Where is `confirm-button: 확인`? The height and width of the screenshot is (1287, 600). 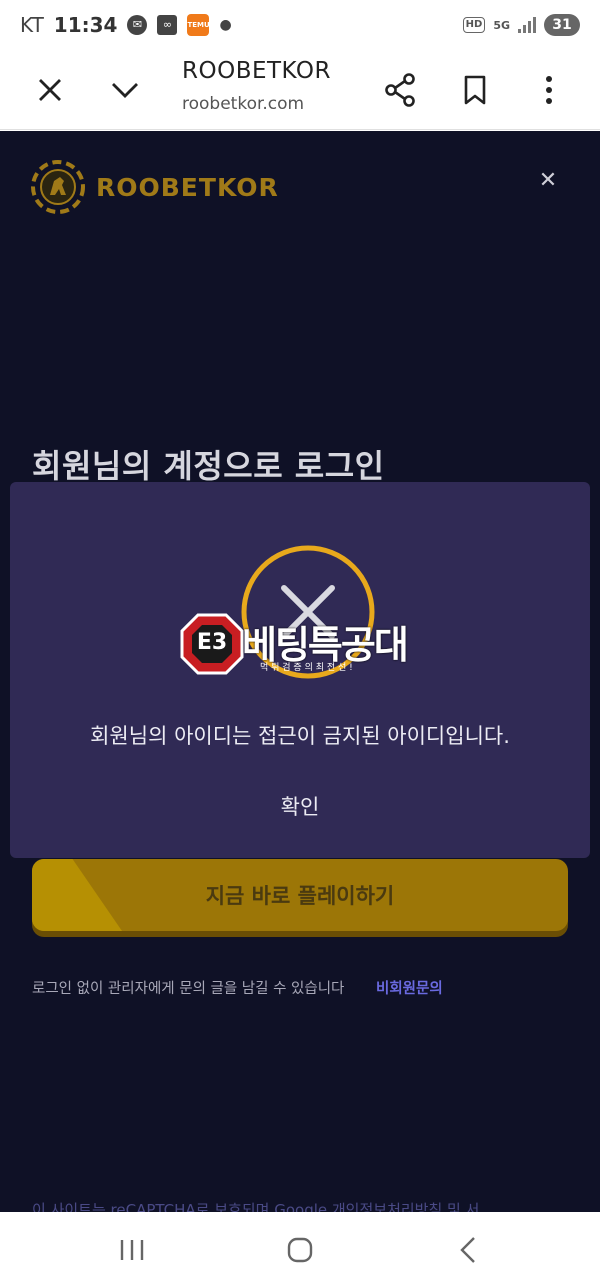
confirm-button: 확인 is located at coordinates (300, 806).